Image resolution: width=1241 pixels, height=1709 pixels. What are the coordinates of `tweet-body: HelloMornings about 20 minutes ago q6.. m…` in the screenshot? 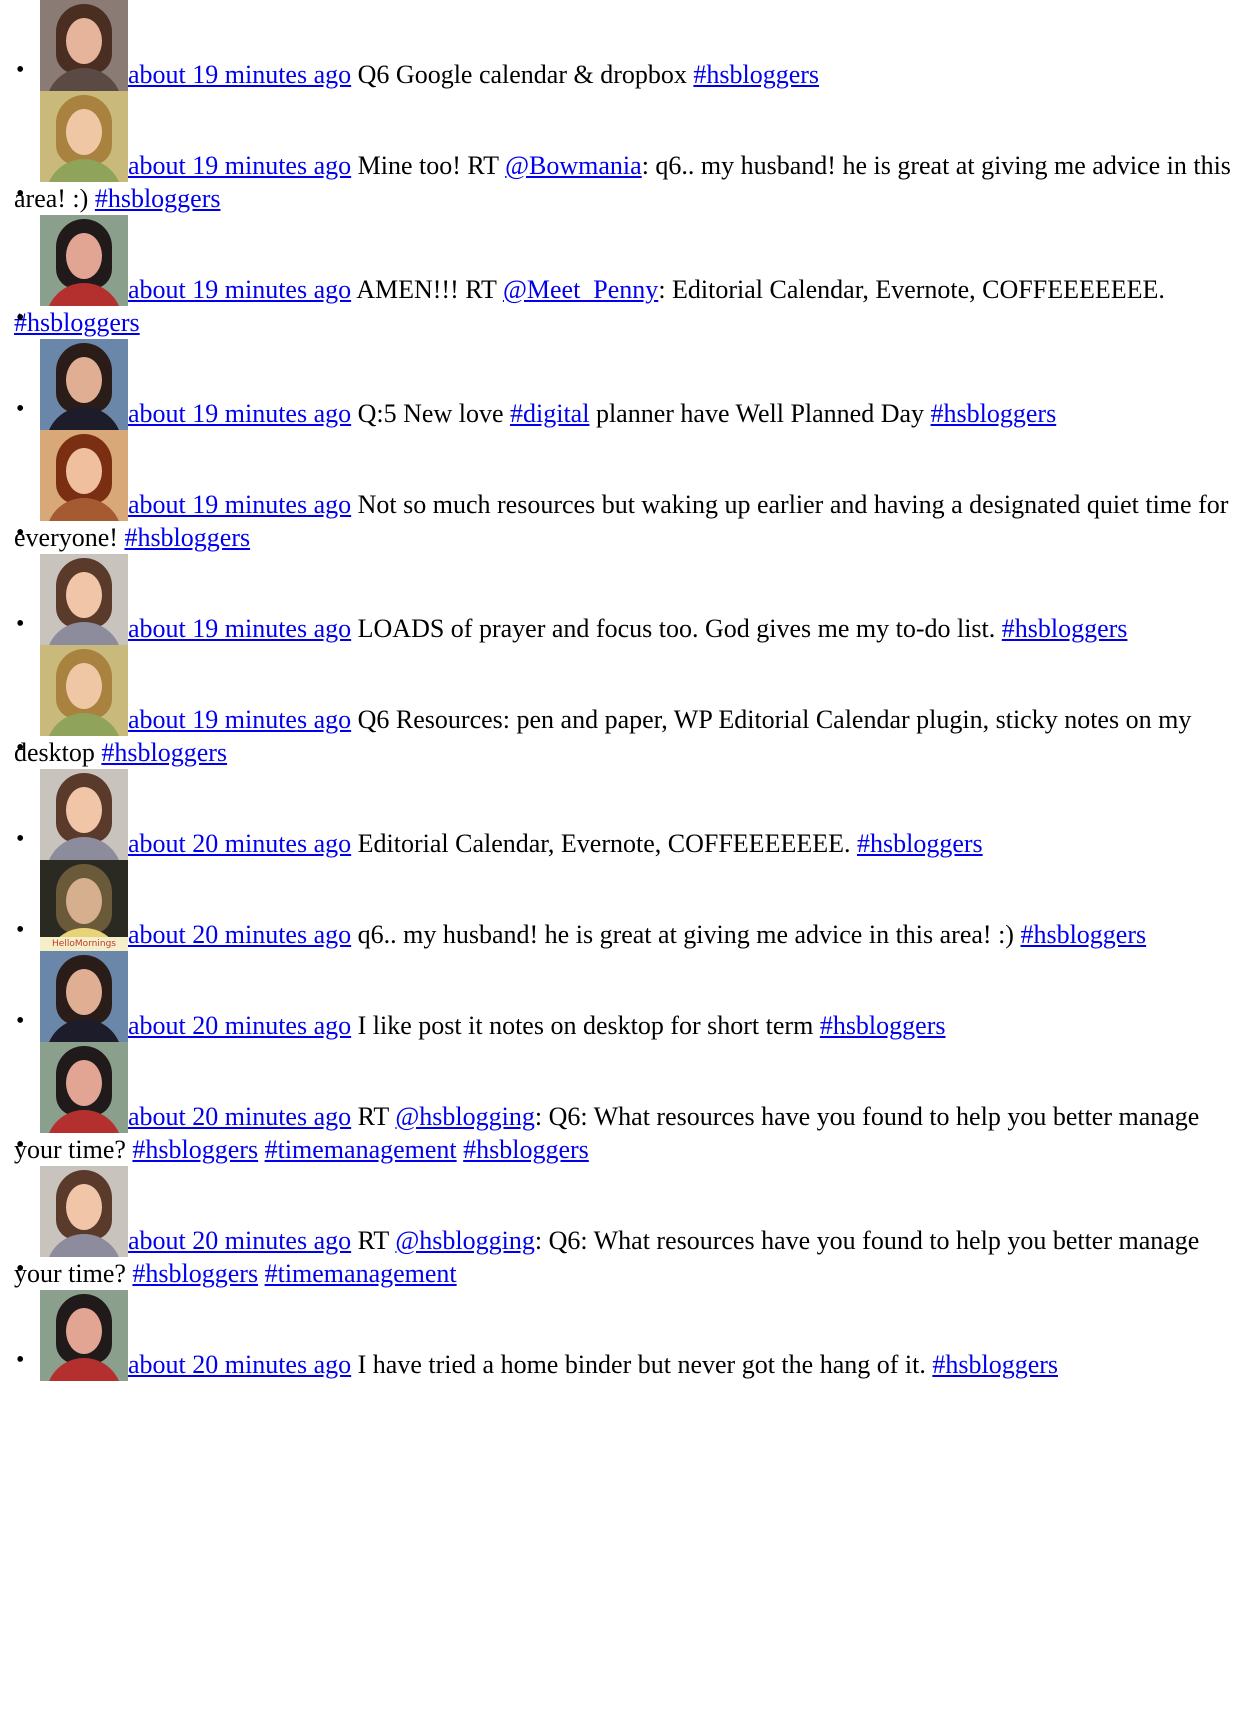 It's located at (627, 905).